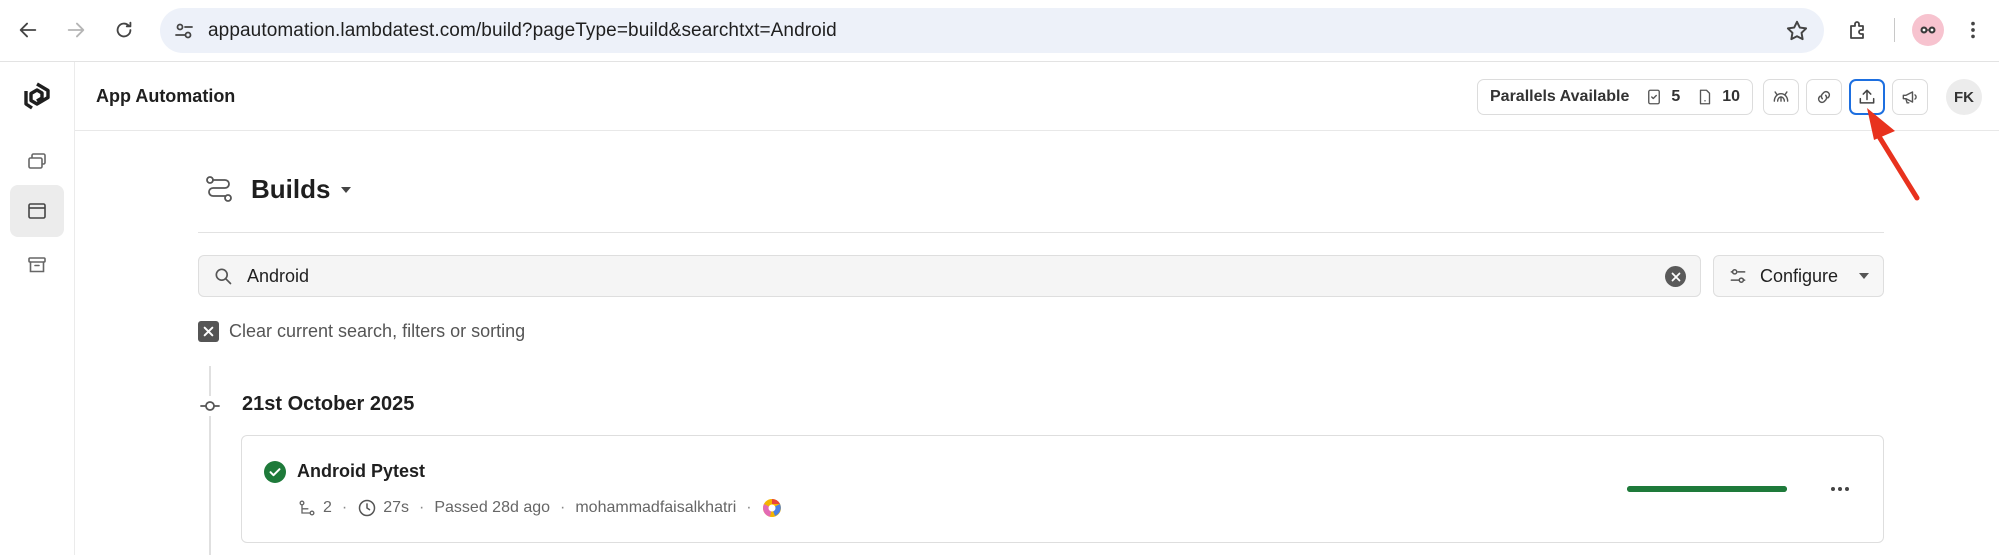  I want to click on share-link-button, so click(1824, 97).